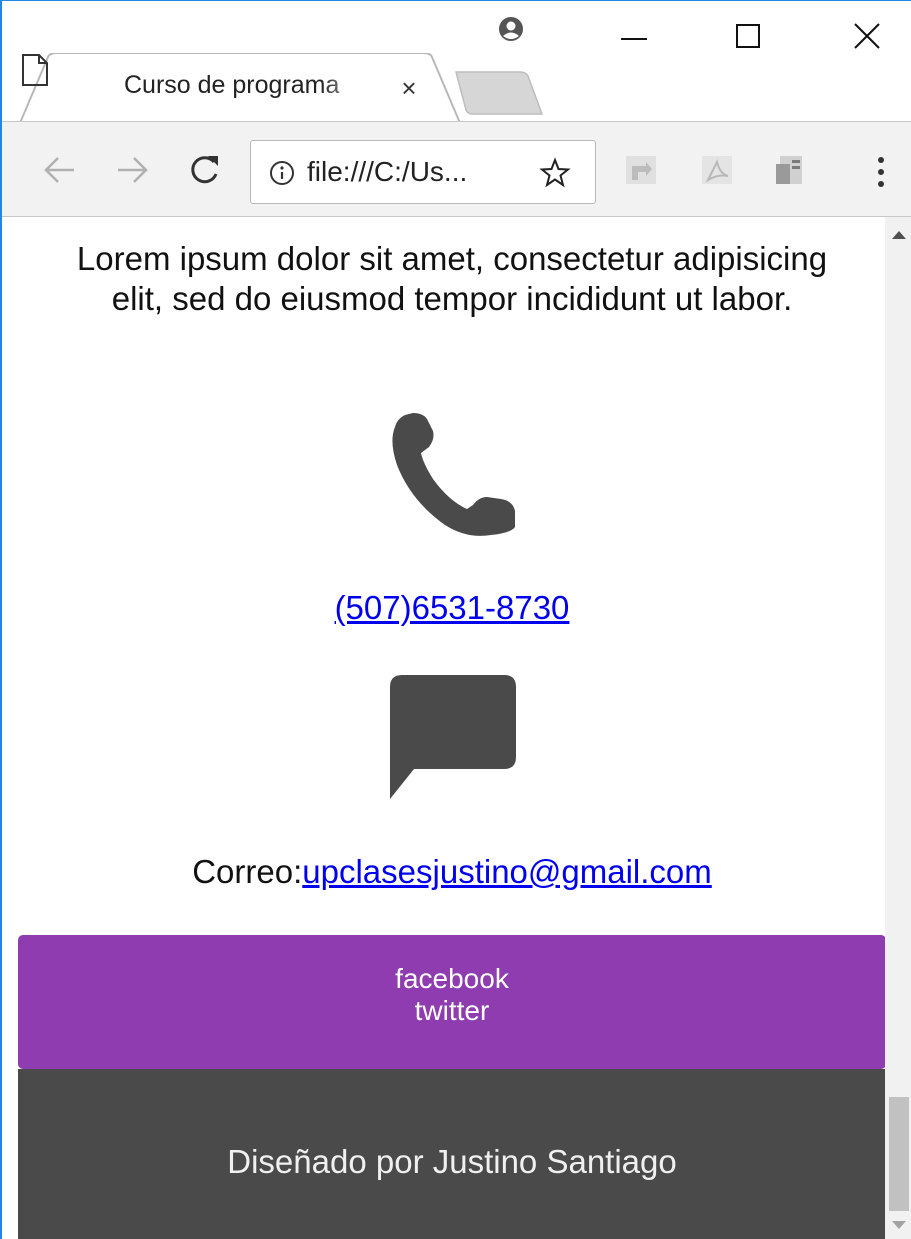  Describe the element at coordinates (634, 36) in the screenshot. I see `minimize-icon` at that location.